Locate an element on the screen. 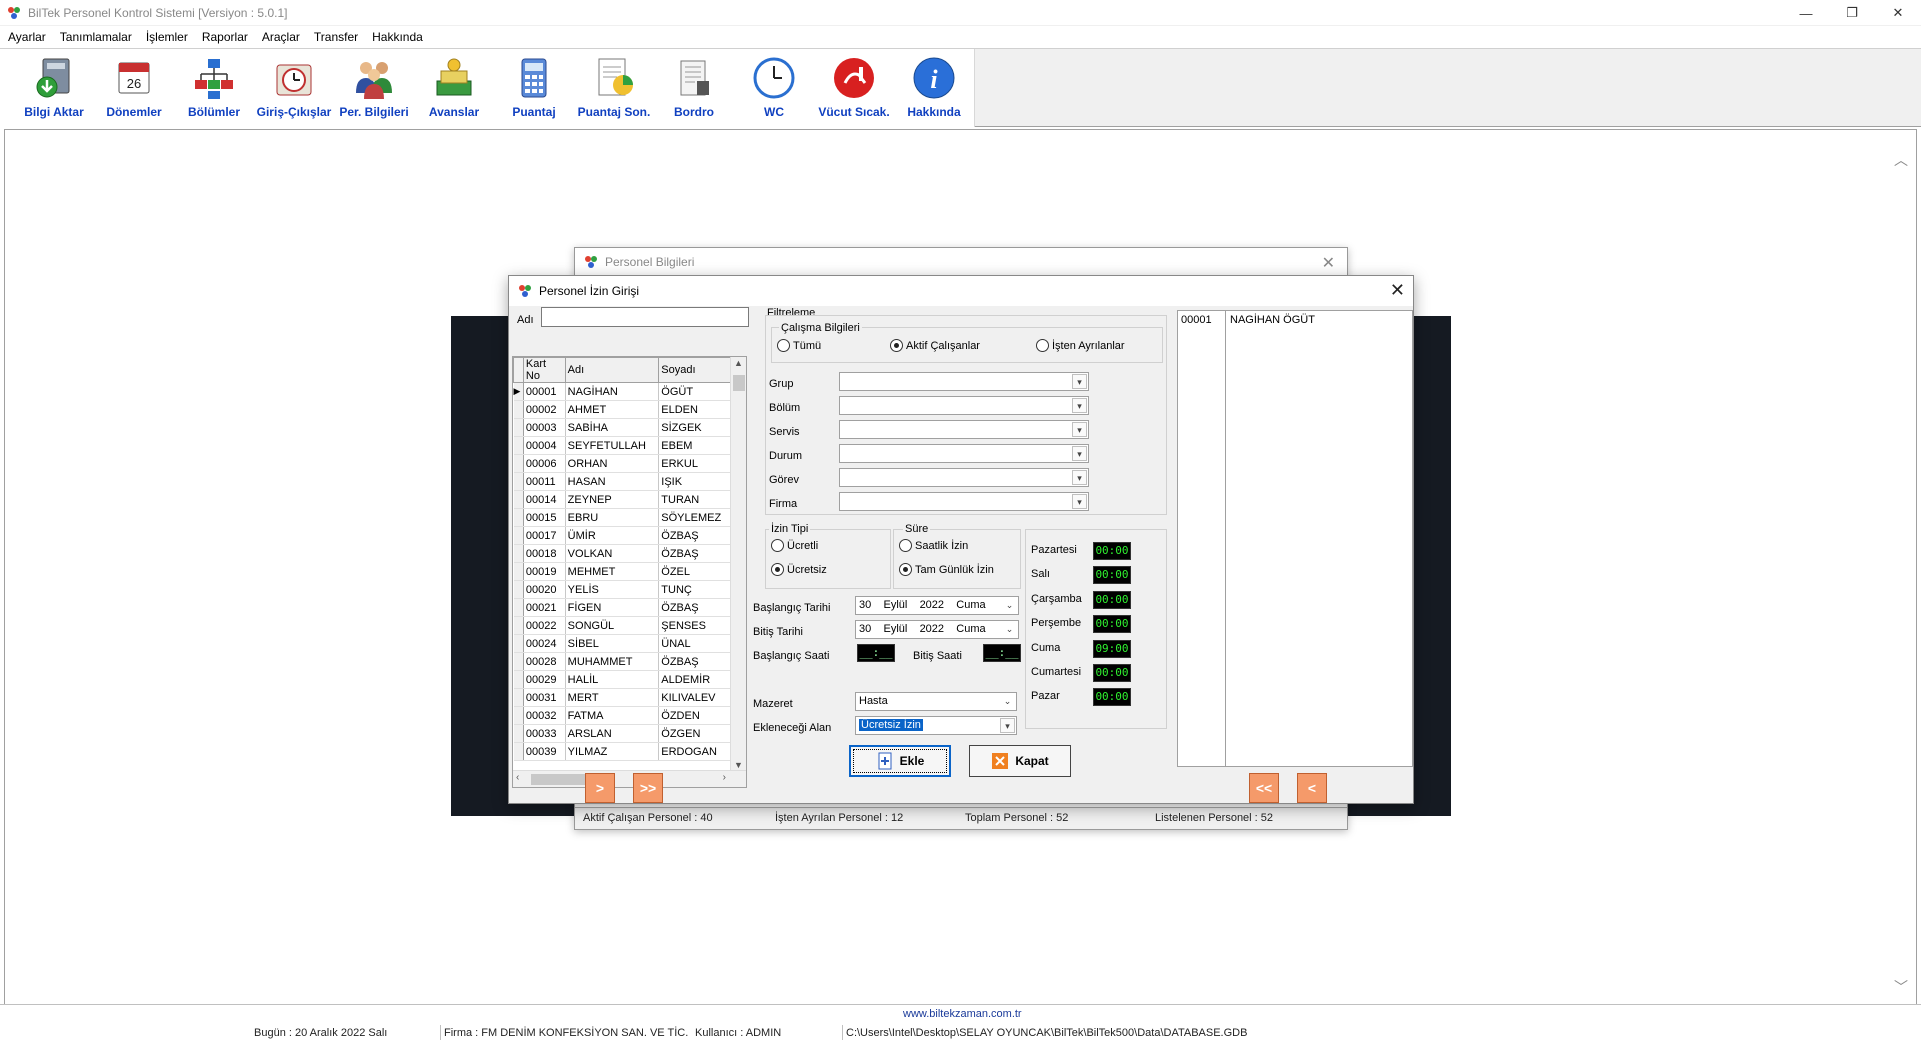 The image size is (1921, 1040). end-time-input: __:__ is located at coordinates (1002, 653).